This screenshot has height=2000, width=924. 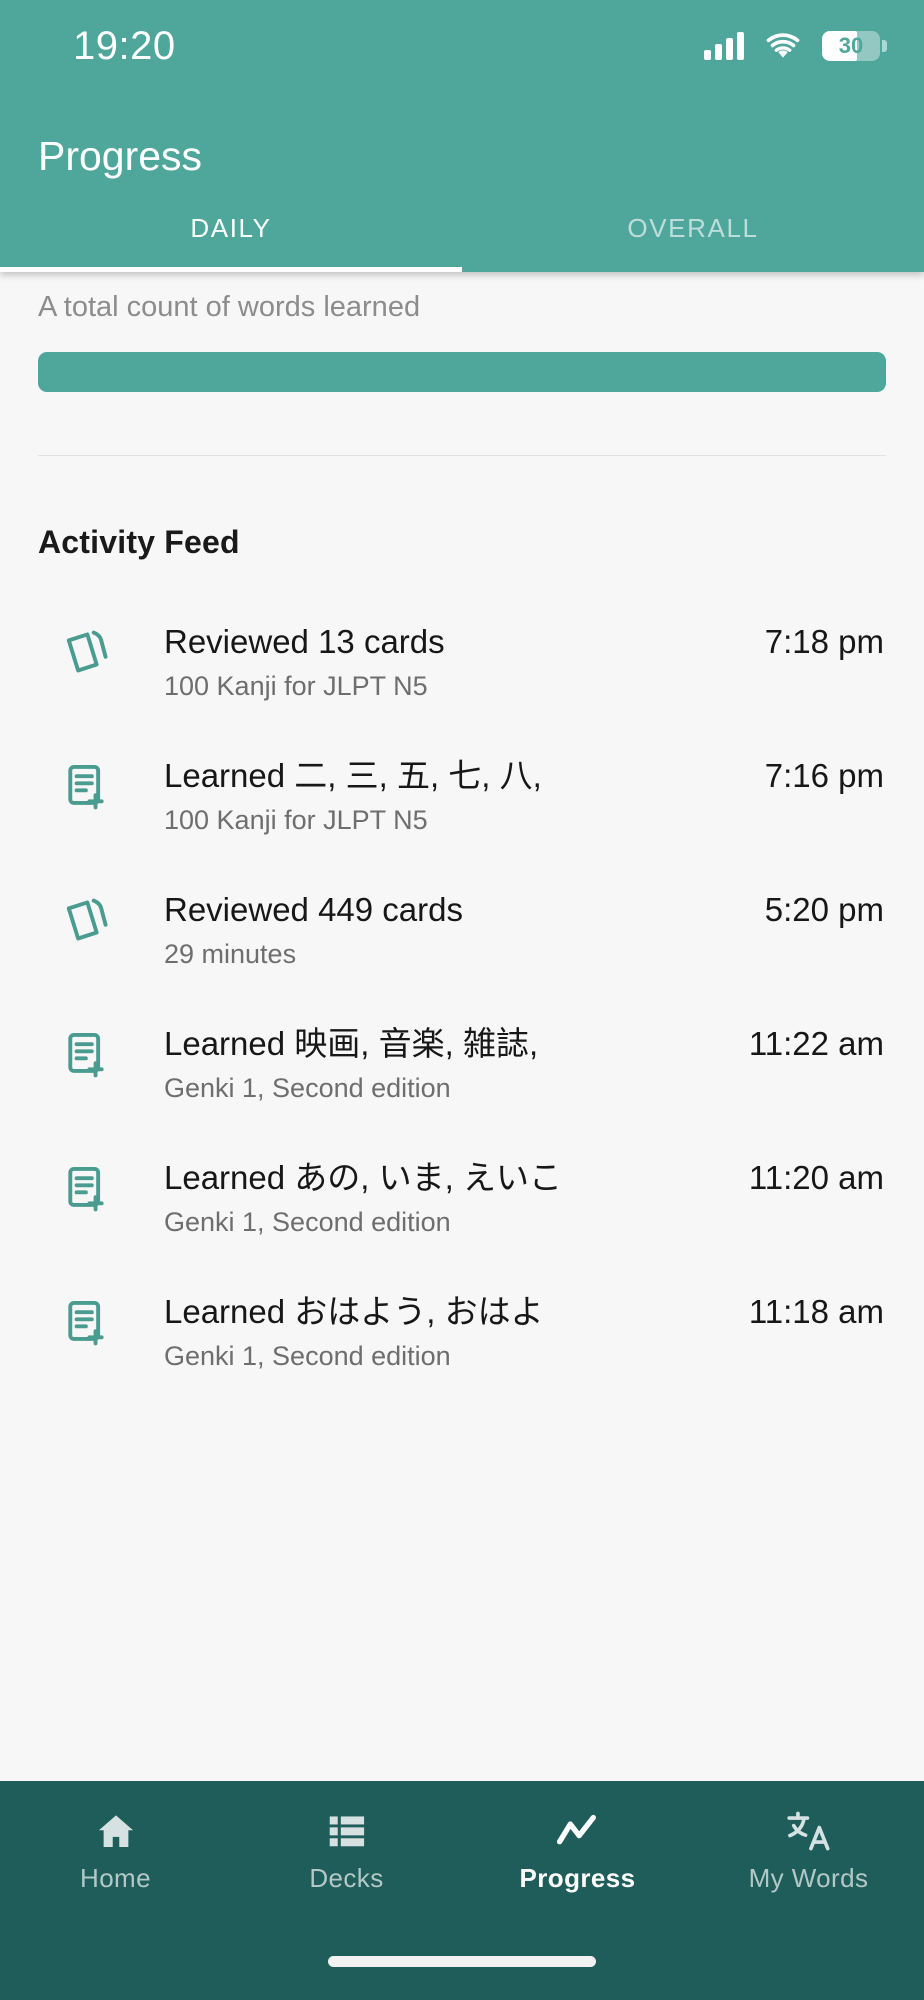 I want to click on activity-time: 11:18 am, so click(x=816, y=1311).